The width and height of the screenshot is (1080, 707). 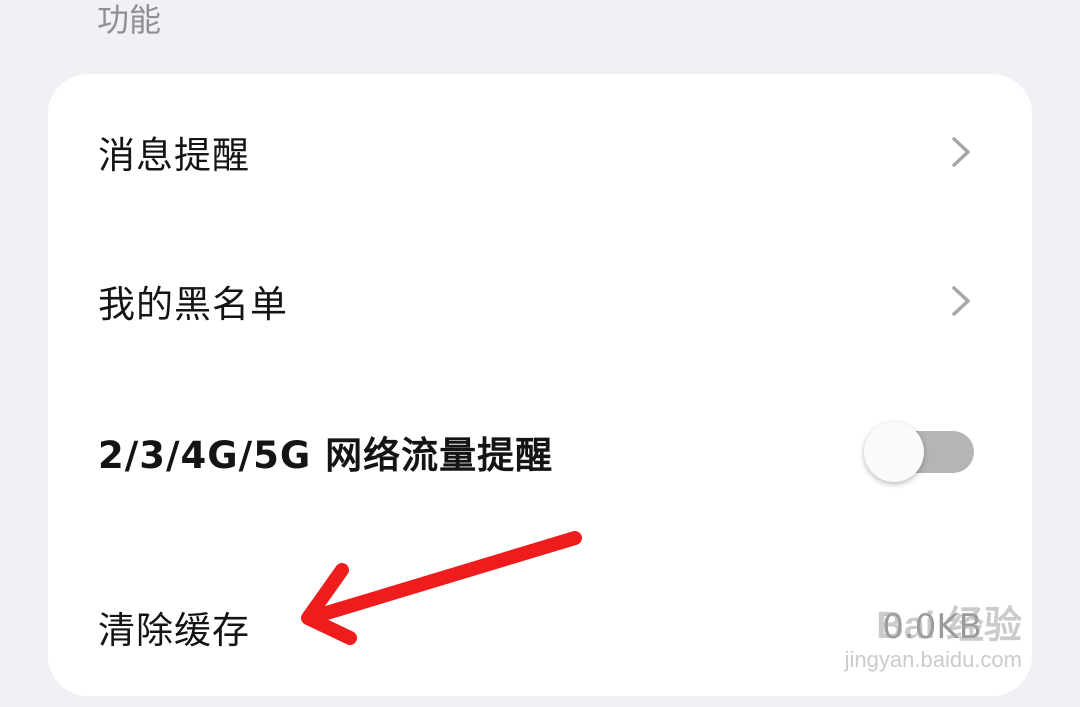 I want to click on section-title: 功能, so click(x=129, y=20).